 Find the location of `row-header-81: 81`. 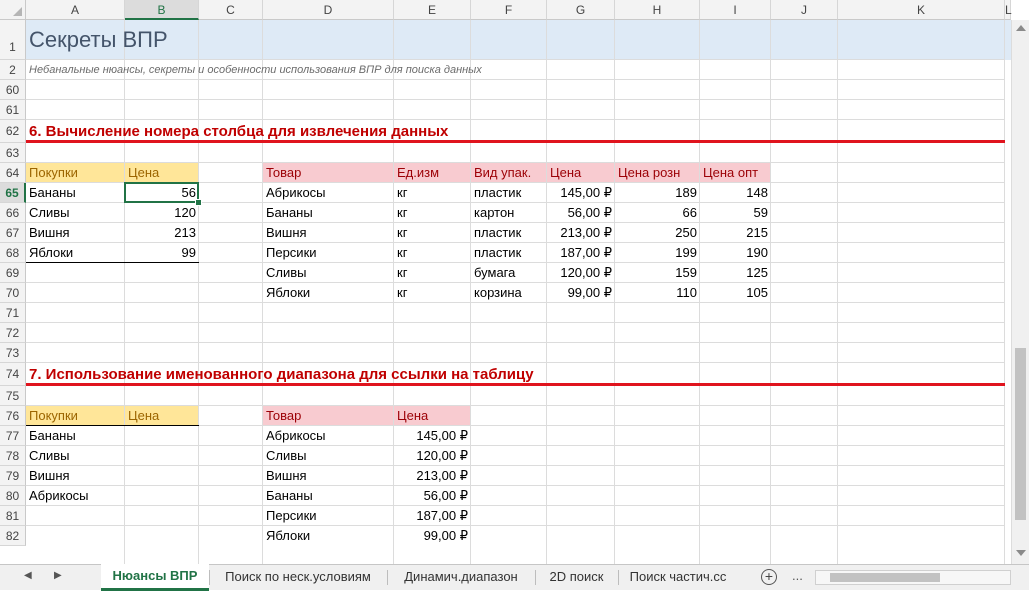

row-header-81: 81 is located at coordinates (13, 516).